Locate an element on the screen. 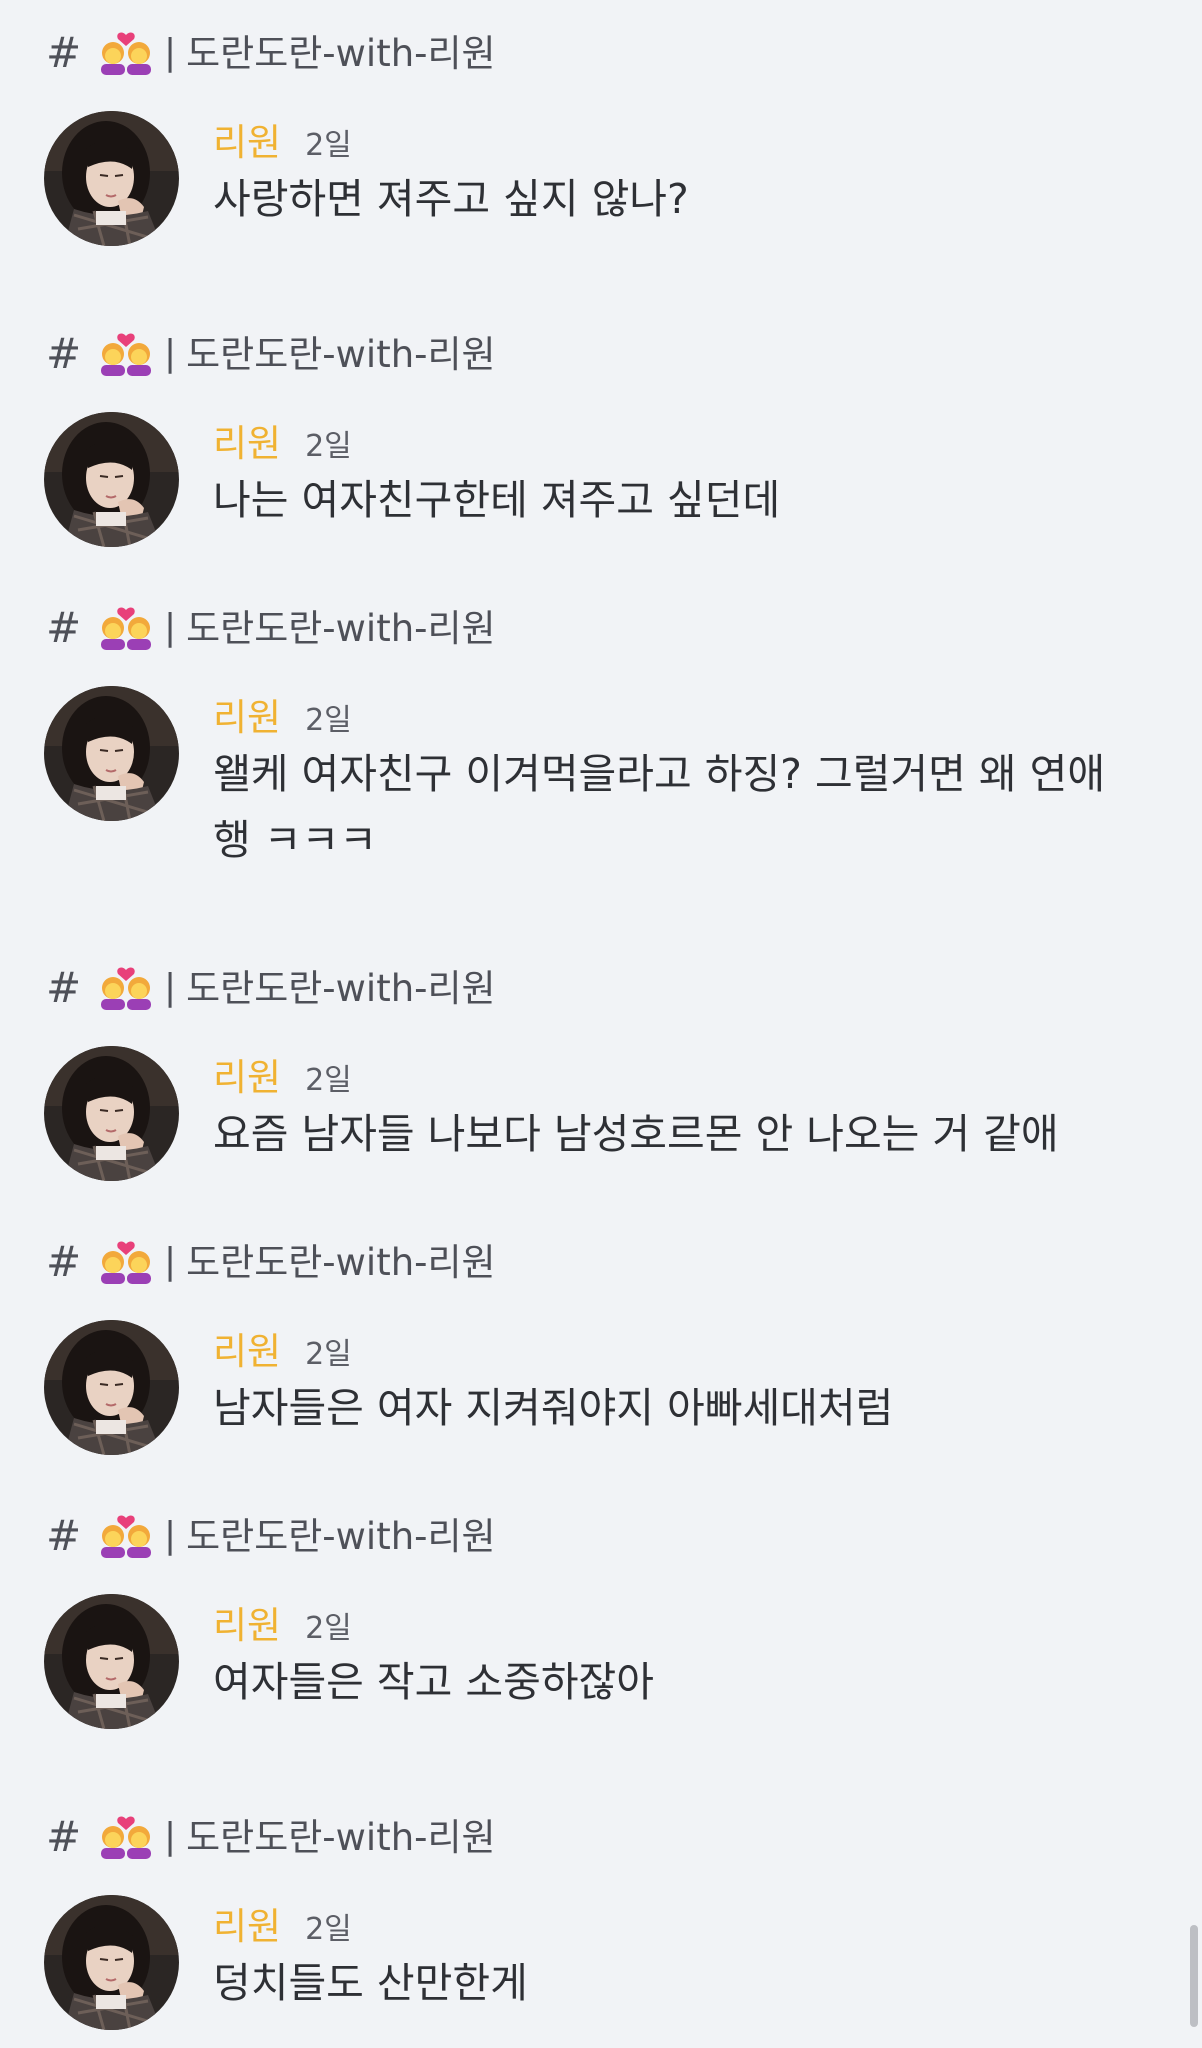 The width and height of the screenshot is (1202, 2048). message-text: 요즘 남자들 나보다 남성호르몬 안 나오는 거 같애 is located at coordinates (636, 1134).